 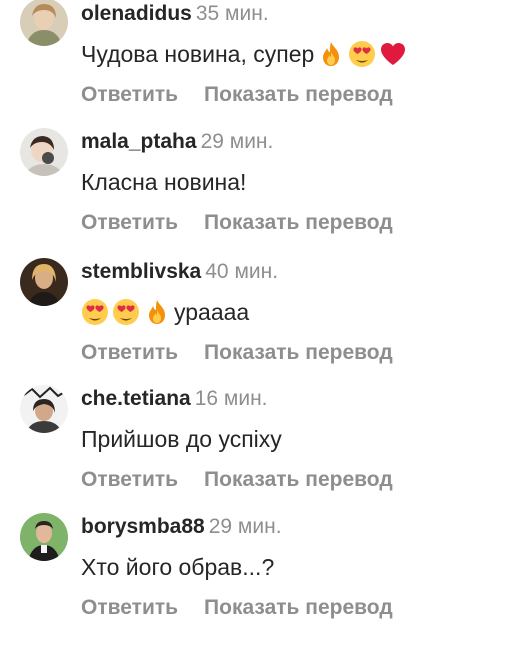 I want to click on comment-meta: che.tetiana 16 мин., so click(x=174, y=399).